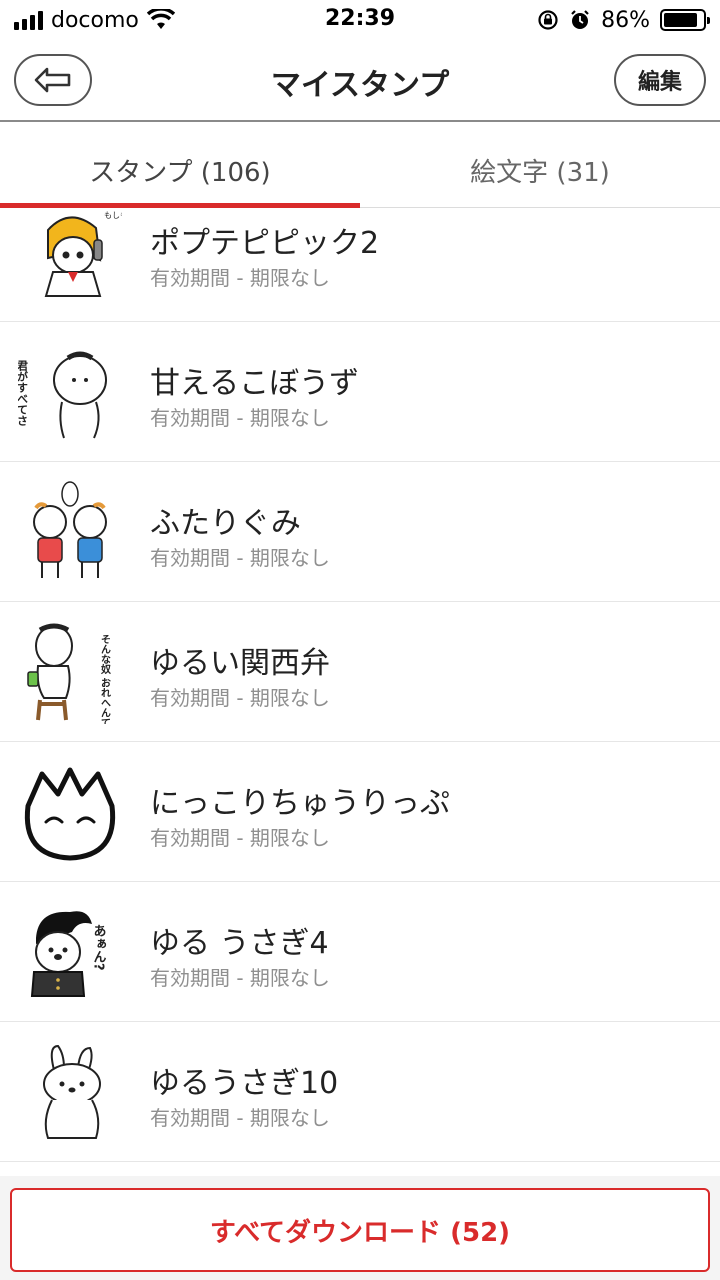  I want to click on bottom-bar: すべてダウンロード (52), so click(360, 1228).